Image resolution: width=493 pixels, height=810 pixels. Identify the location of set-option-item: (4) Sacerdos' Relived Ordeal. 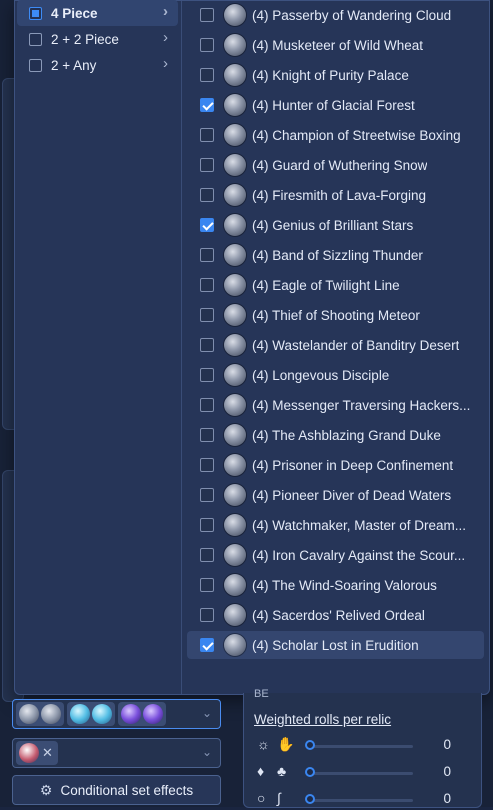
(335, 615).